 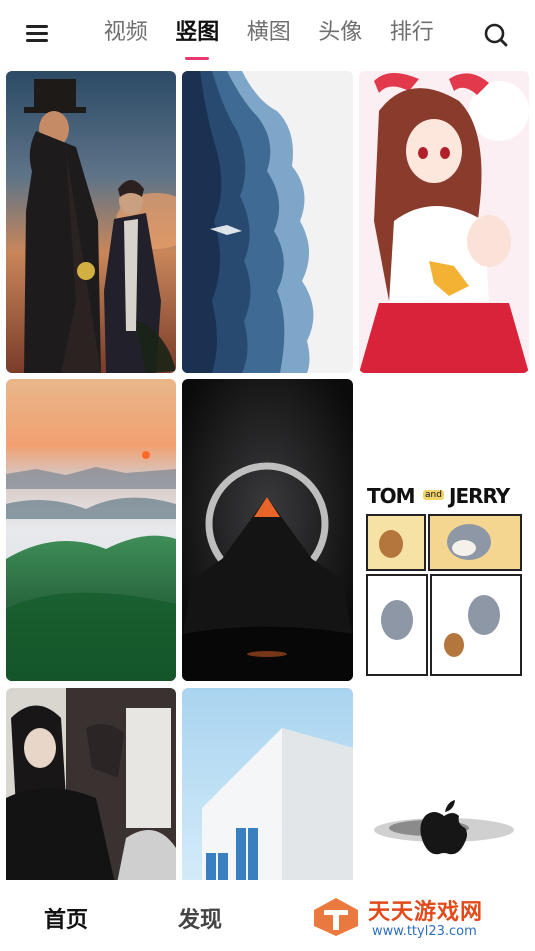 What do you see at coordinates (424, 931) in the screenshot?
I see `watermark-url: www.ttyl23.com` at bounding box center [424, 931].